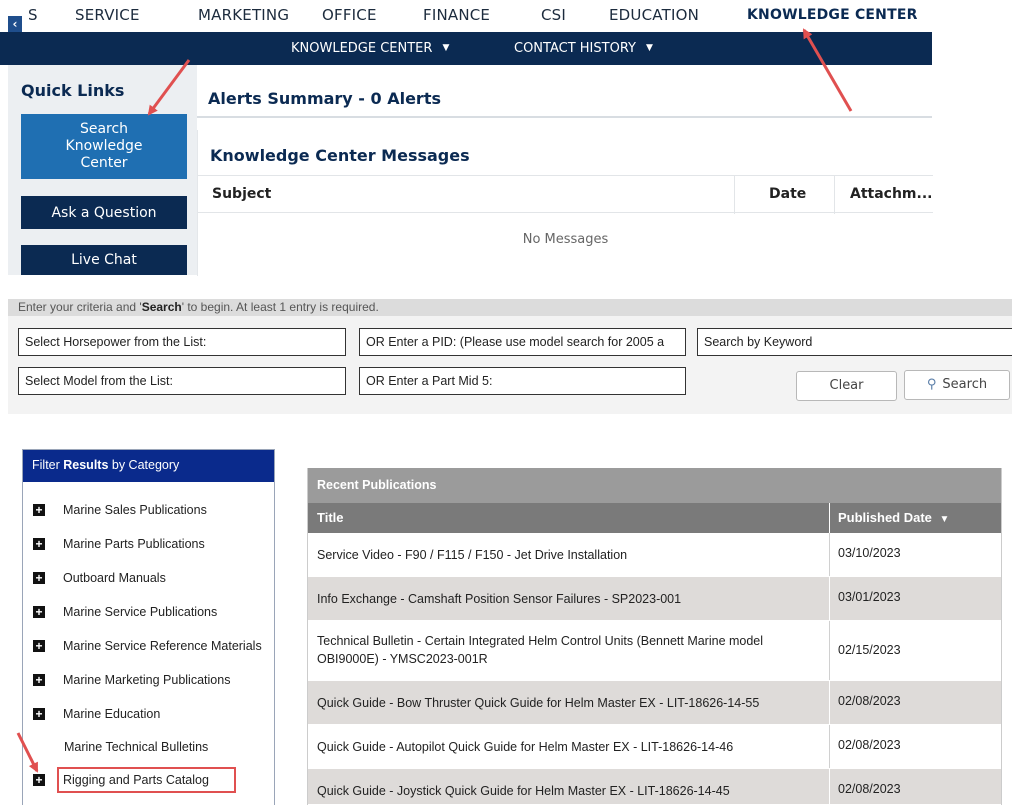 This screenshot has height=805, width=1012. What do you see at coordinates (654, 15) in the screenshot?
I see `nav-item-education: EDUCATION` at bounding box center [654, 15].